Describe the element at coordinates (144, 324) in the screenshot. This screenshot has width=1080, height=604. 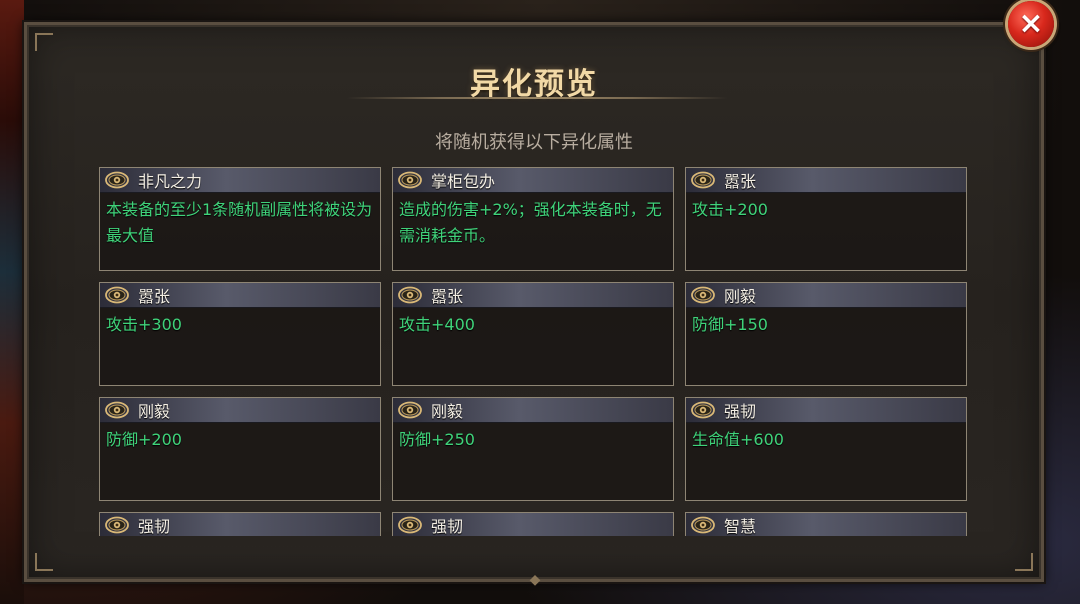
I see `attribute-description: 攻击+300` at that location.